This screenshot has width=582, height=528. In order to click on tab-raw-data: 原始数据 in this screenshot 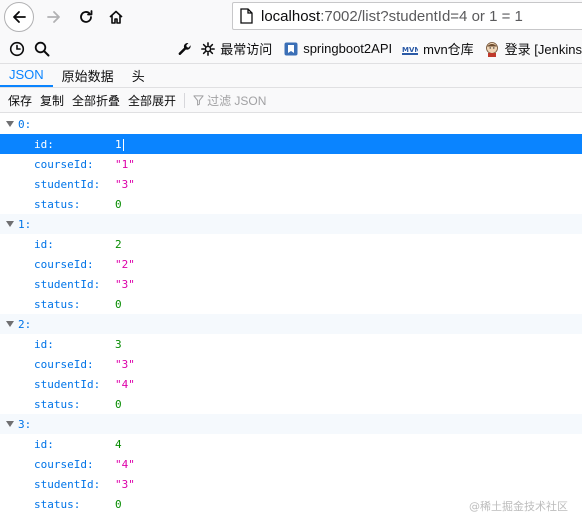, I will do `click(88, 75)`.